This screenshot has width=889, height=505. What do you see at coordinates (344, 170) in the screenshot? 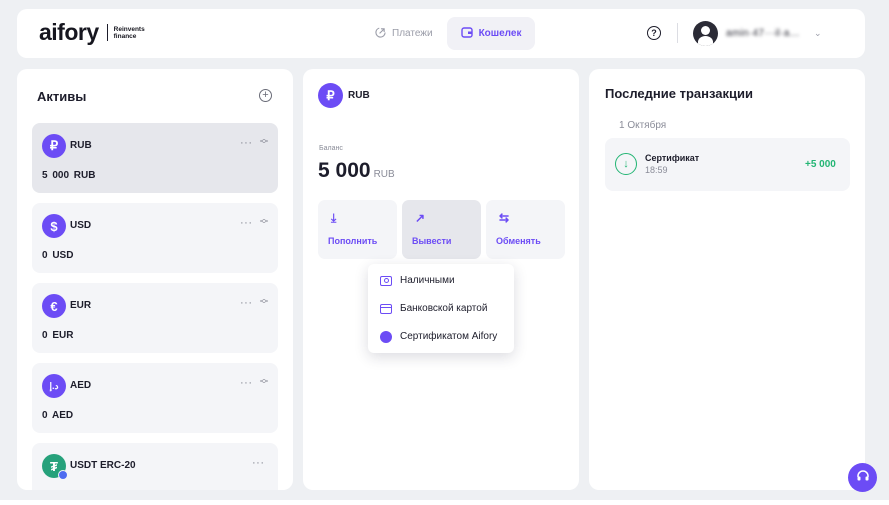
I see `balance-amount: 5 000` at bounding box center [344, 170].